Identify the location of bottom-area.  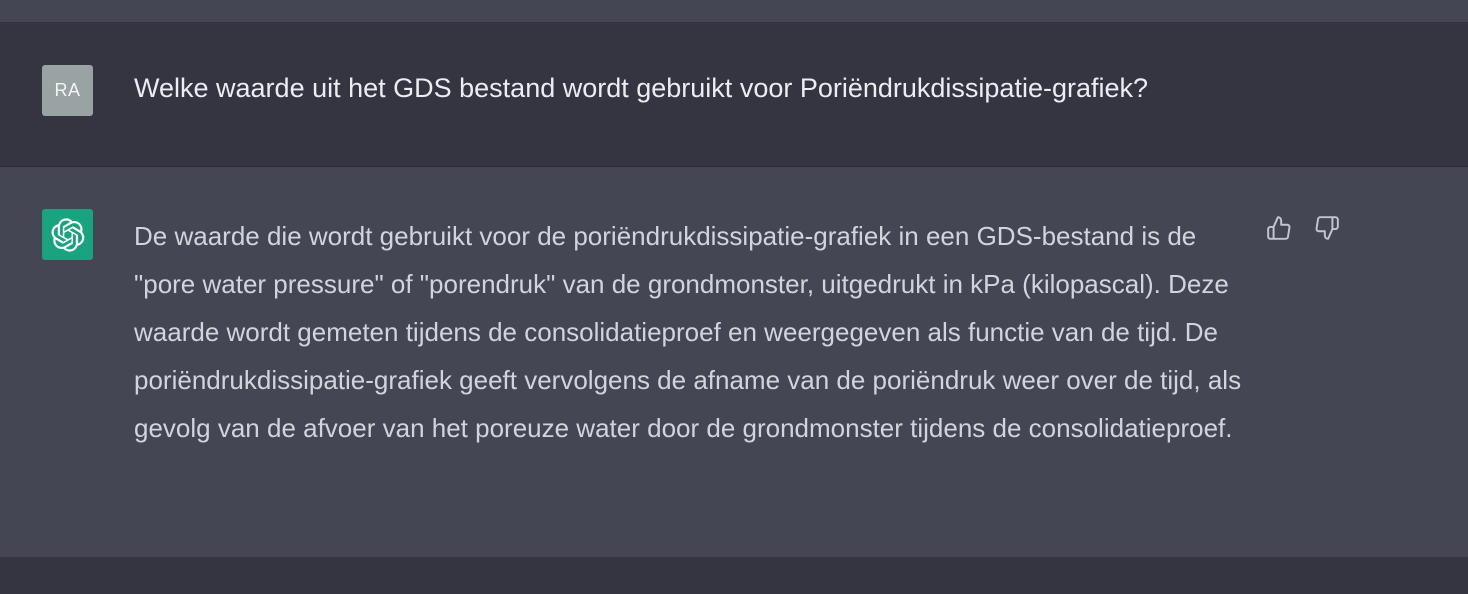
(734, 575).